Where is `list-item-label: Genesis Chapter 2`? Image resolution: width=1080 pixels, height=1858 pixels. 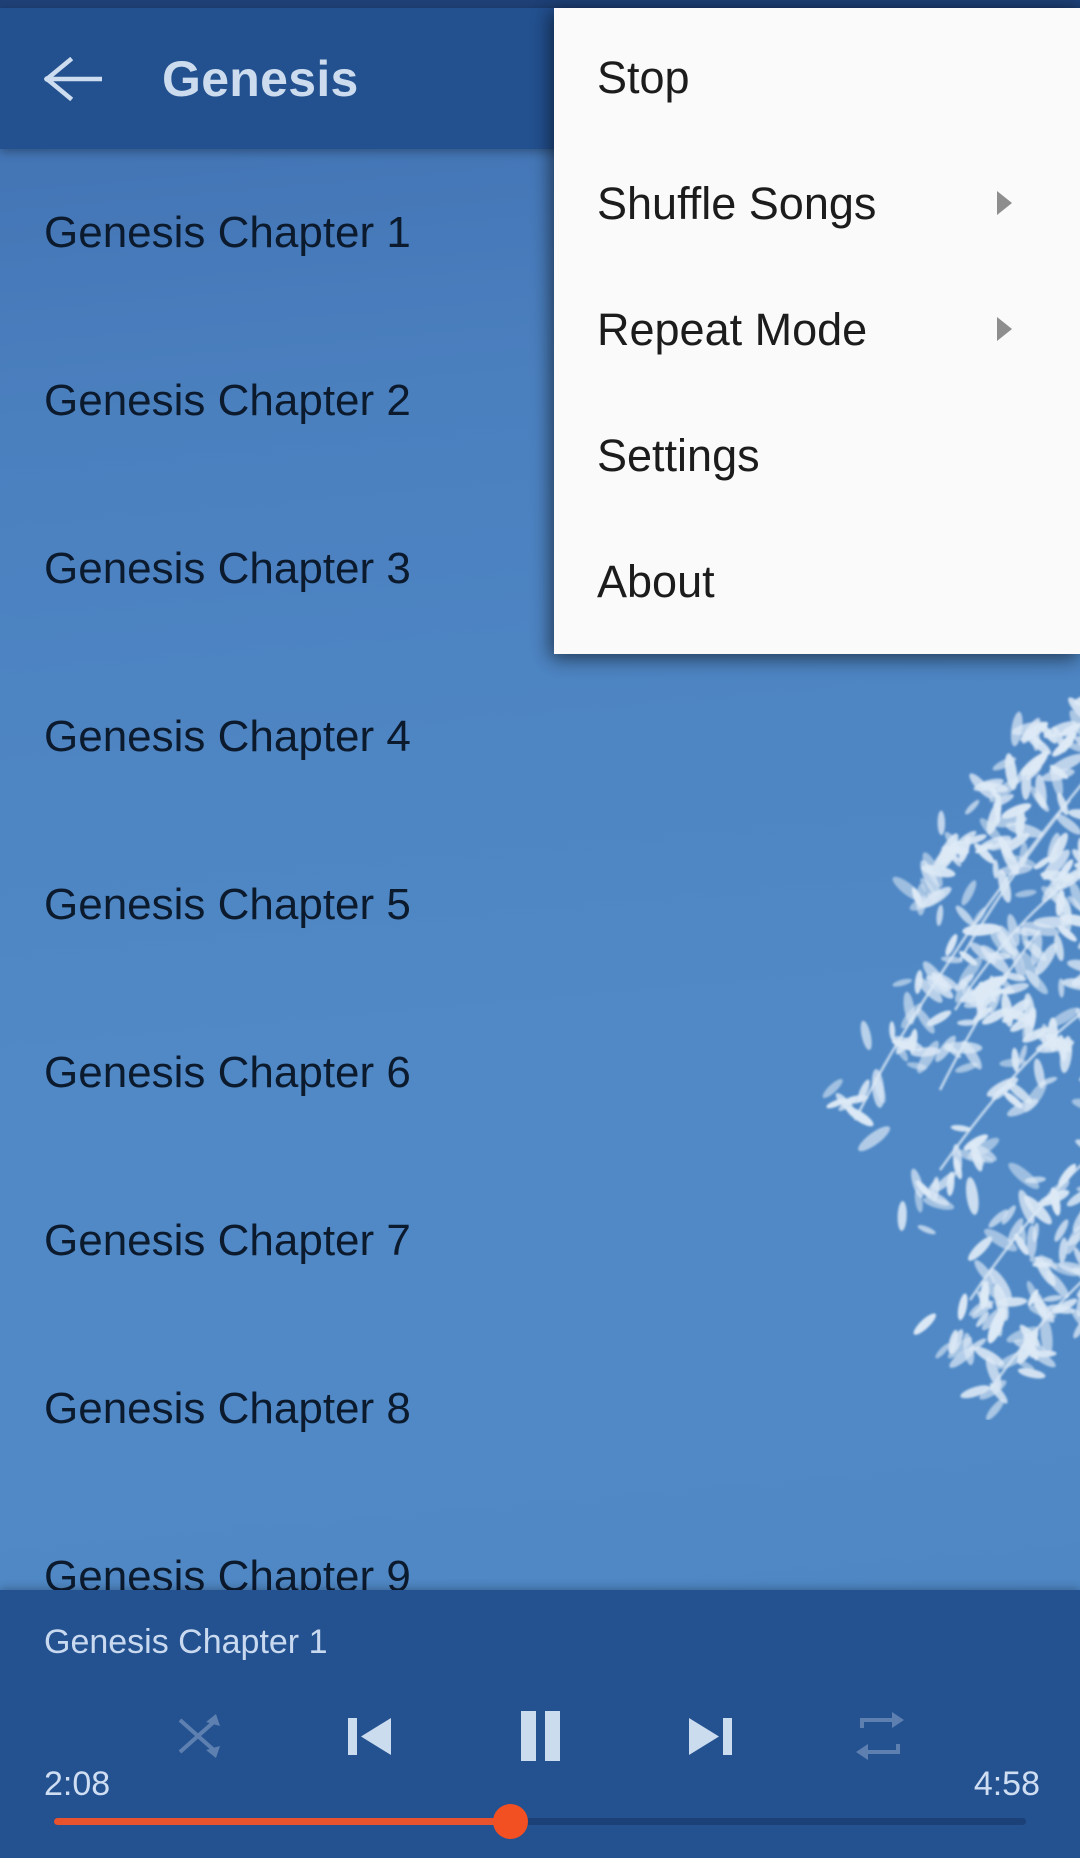
list-item-label: Genesis Chapter 2 is located at coordinates (227, 400).